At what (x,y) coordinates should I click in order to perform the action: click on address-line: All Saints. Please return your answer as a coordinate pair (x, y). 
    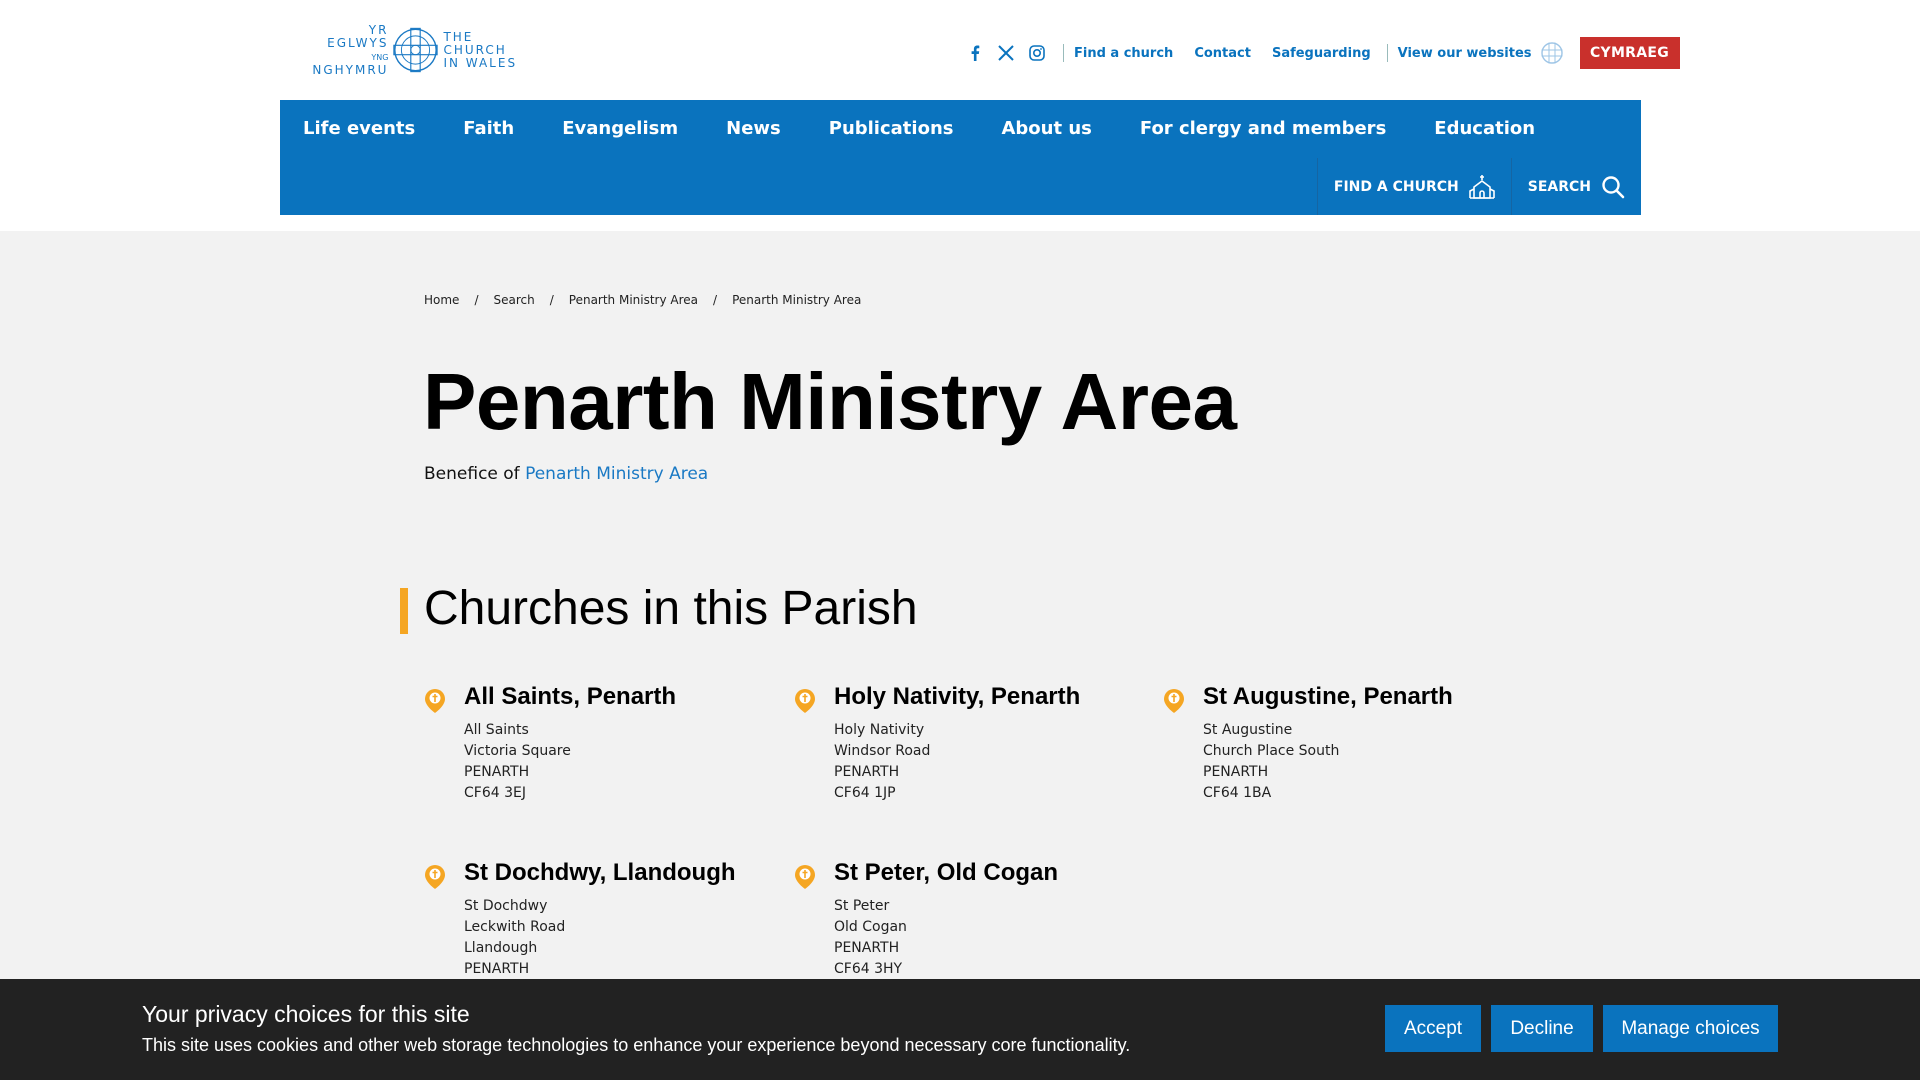
    Looking at the image, I should click on (496, 730).